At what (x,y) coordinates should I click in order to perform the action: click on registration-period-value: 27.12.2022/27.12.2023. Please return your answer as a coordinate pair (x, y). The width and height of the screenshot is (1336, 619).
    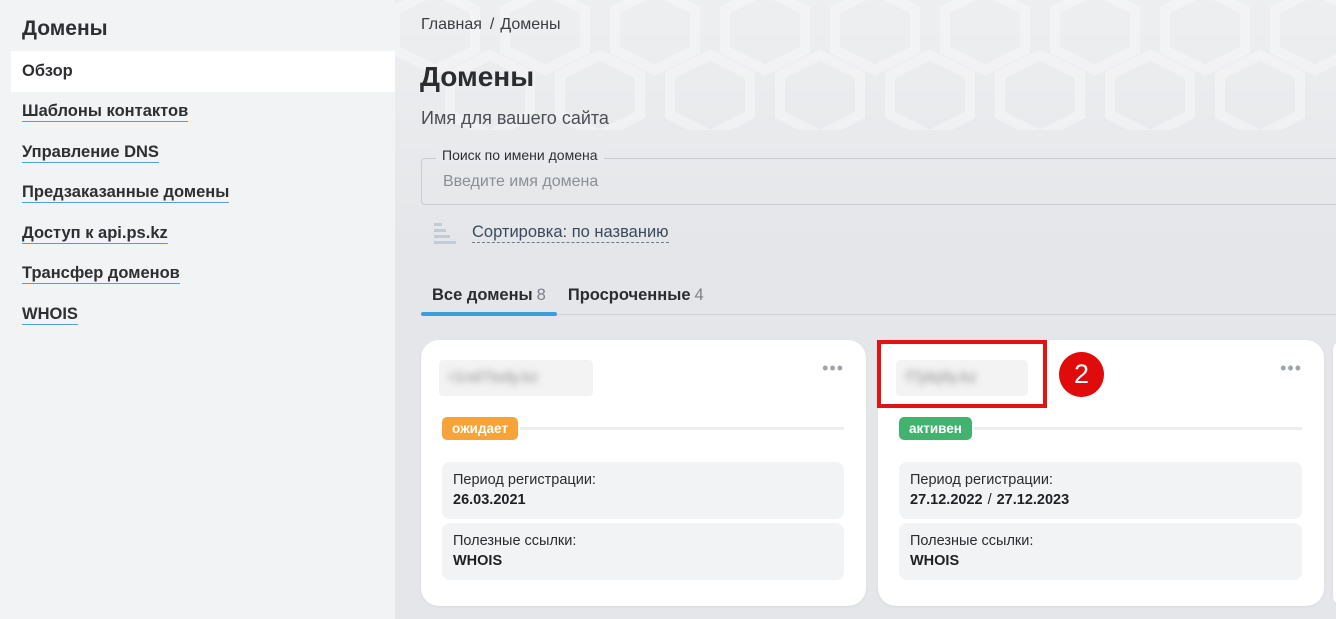
    Looking at the image, I should click on (1100, 500).